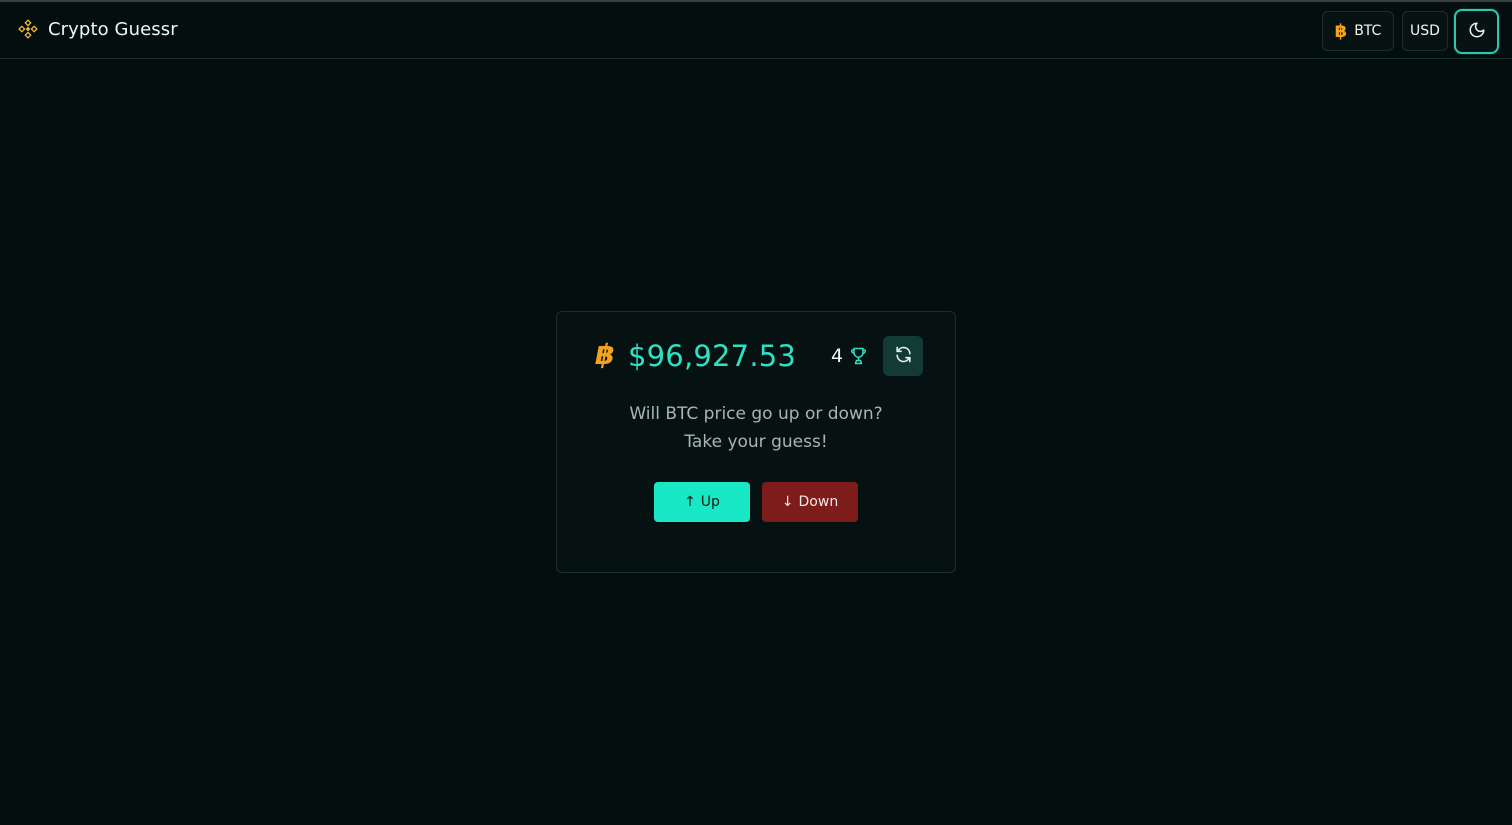 The height and width of the screenshot is (825, 1512). I want to click on trophy-icon, so click(858, 356).